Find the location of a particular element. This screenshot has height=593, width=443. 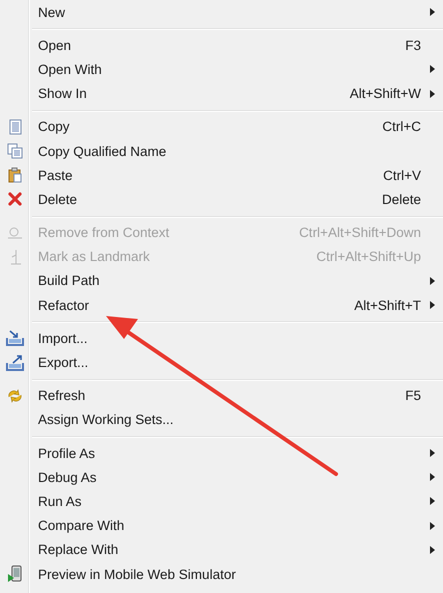

delete-x-icon is located at coordinates (15, 199).